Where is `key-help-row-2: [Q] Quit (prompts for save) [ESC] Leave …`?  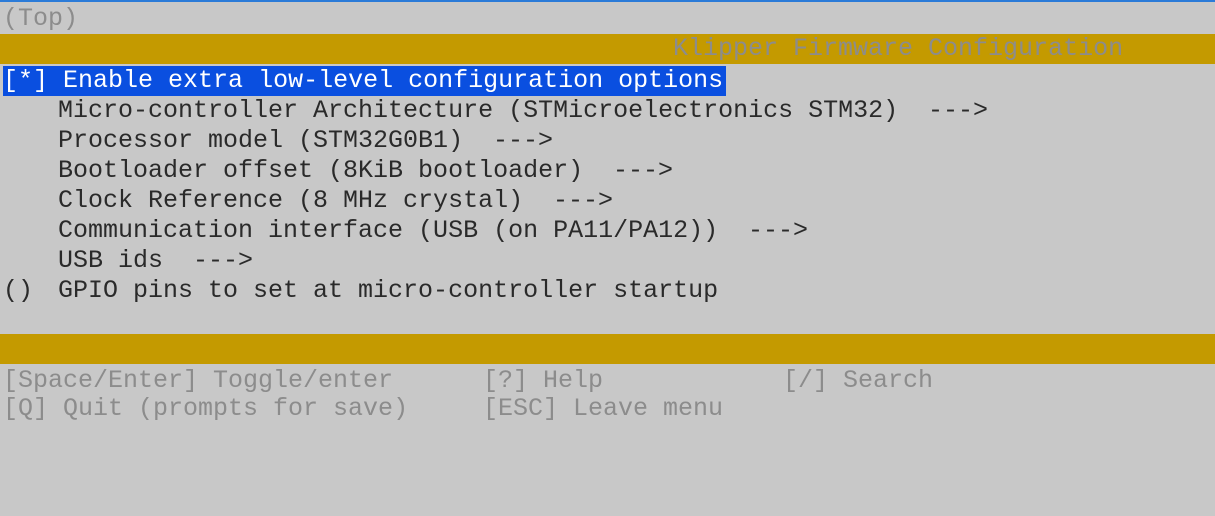 key-help-row-2: [Q] Quit (prompts for save) [ESC] Leave … is located at coordinates (607, 409).